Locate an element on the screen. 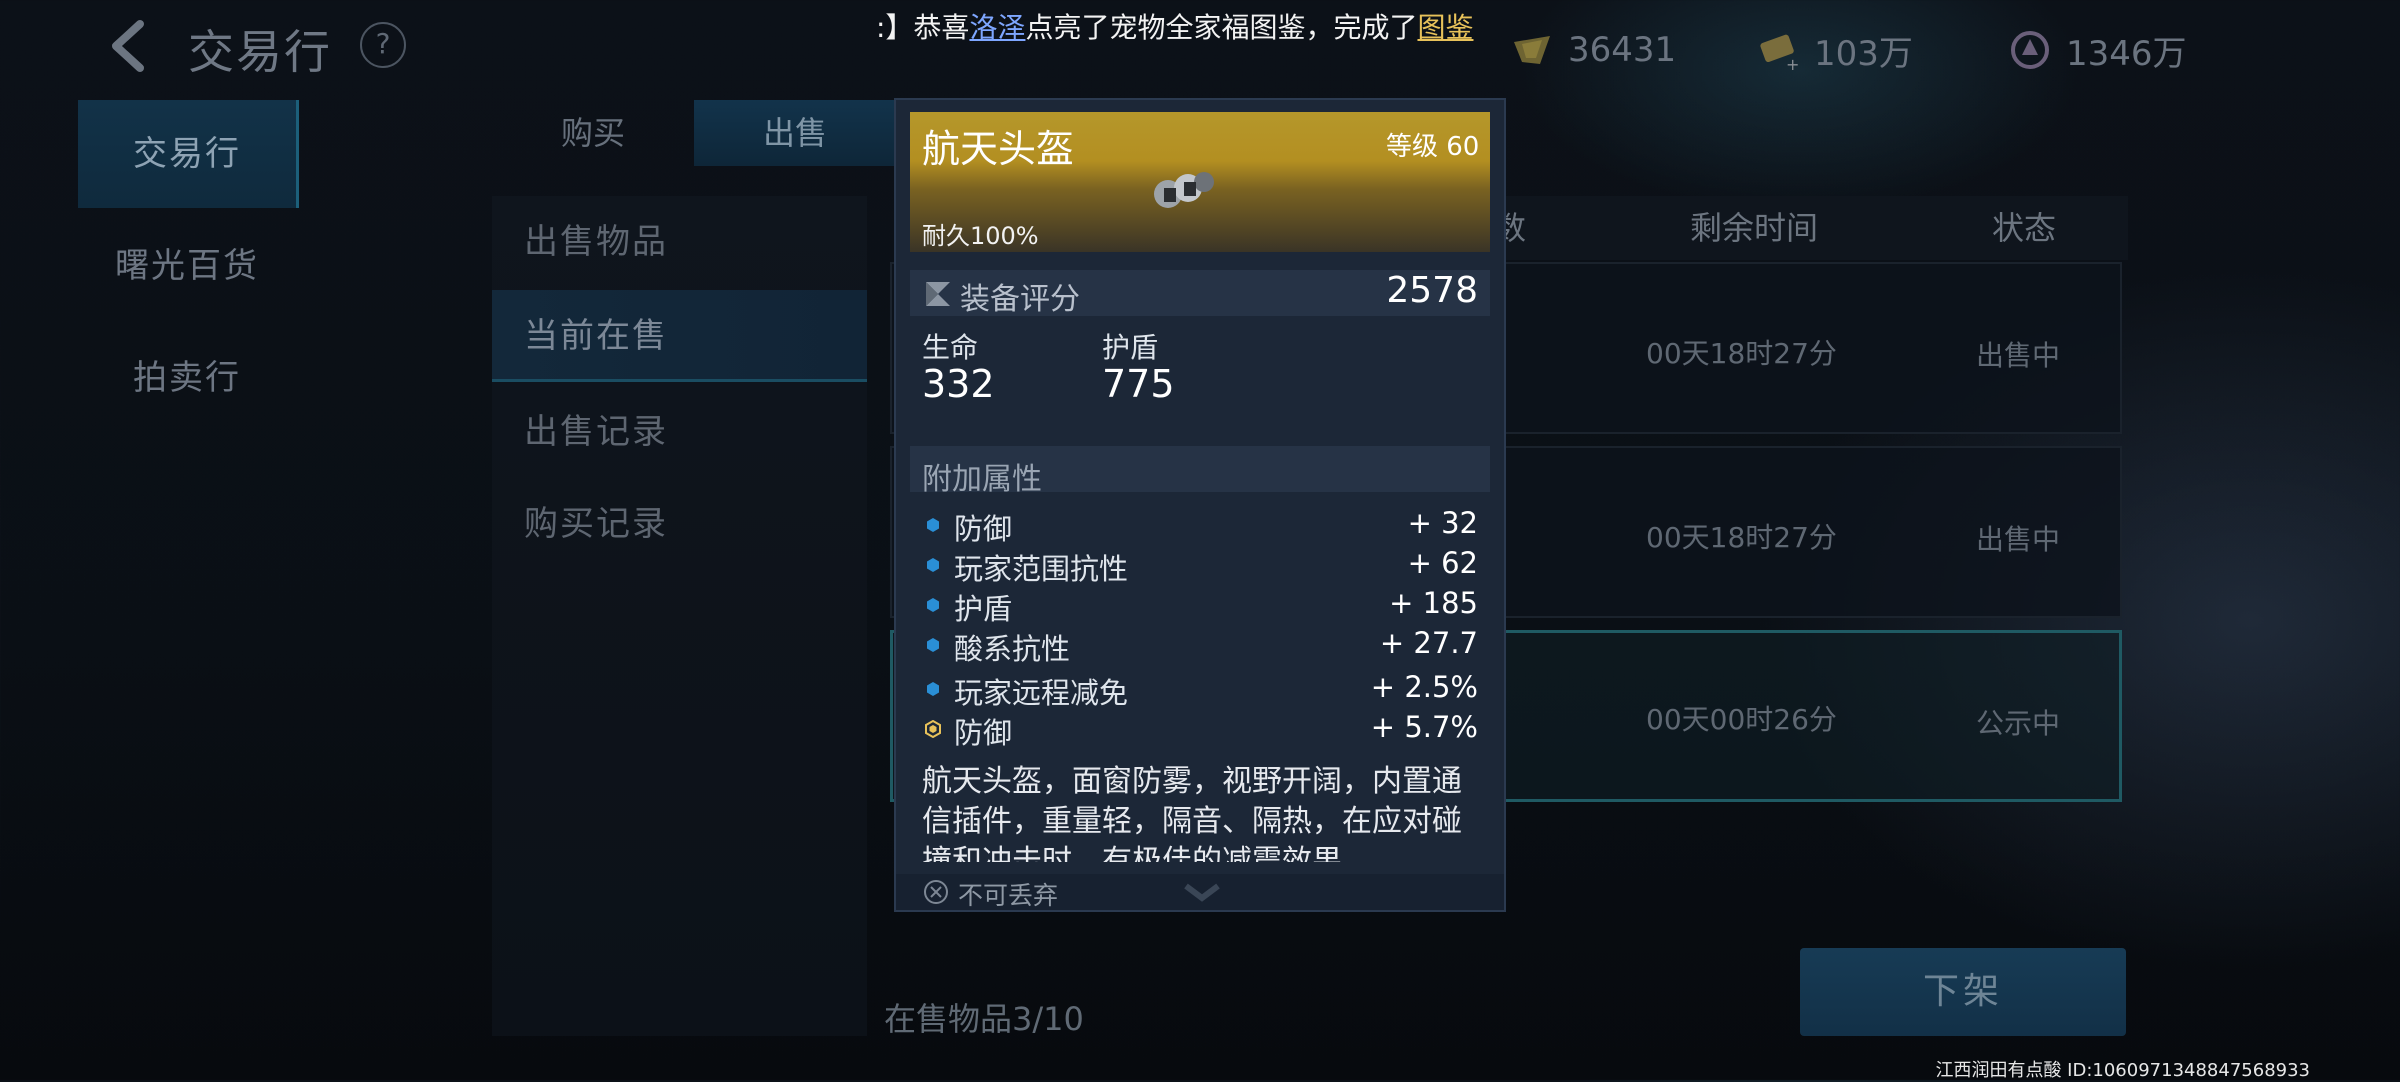 Image resolution: width=2400 pixels, height=1082 pixels. system-broadcast: :】恭喜洛泽点亮了宠物全家福图鉴，完成了图鉴 is located at coordinates (1174, 26).